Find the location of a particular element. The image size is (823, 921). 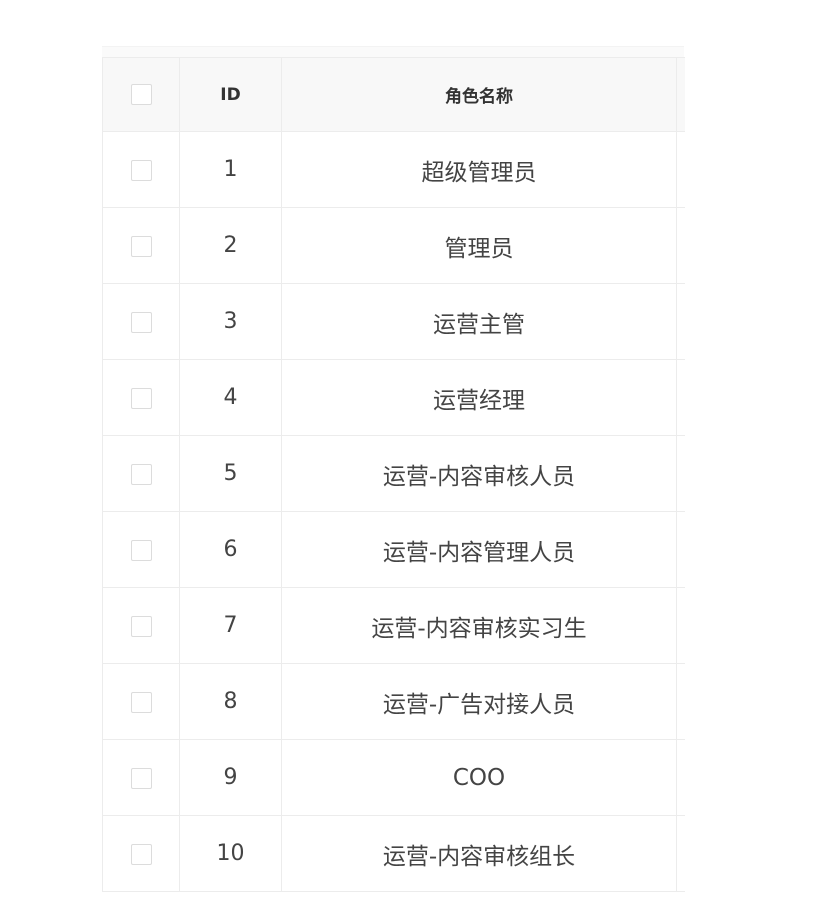

header-id: ID is located at coordinates (230, 94).